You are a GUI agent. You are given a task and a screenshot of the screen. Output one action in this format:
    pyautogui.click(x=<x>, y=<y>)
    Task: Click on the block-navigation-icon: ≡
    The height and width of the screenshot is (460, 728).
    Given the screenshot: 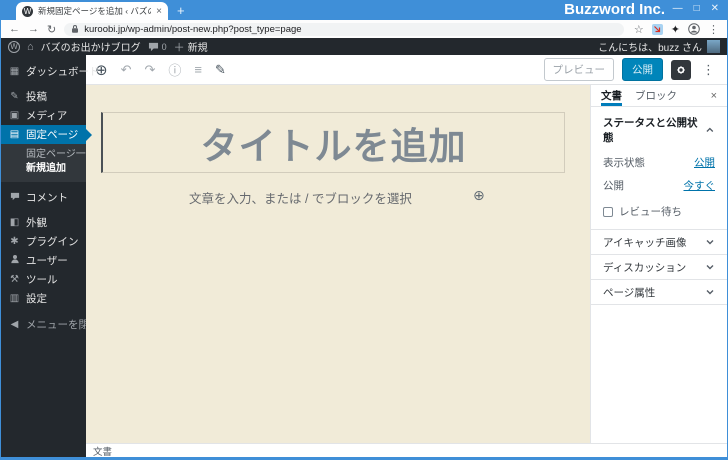 What is the action you would take?
    pyautogui.click(x=198, y=69)
    